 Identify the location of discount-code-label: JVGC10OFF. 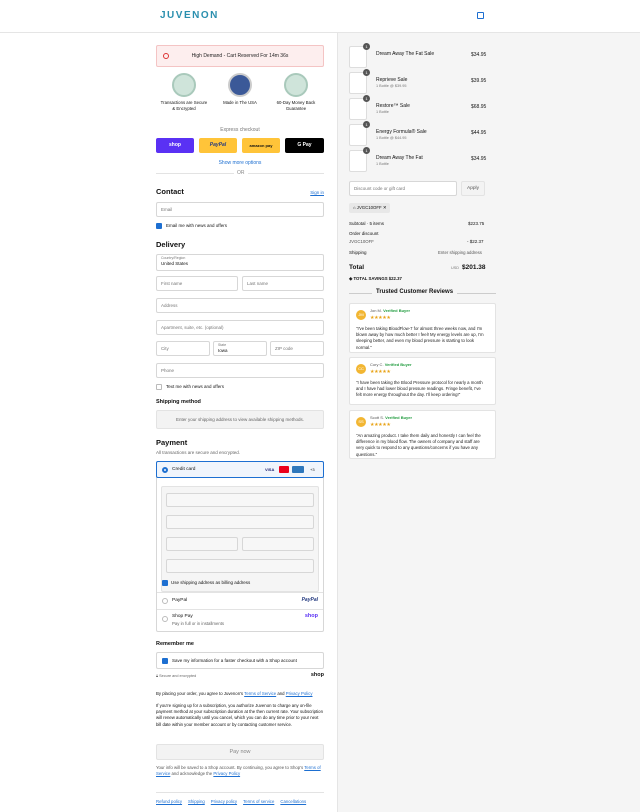
(361, 241).